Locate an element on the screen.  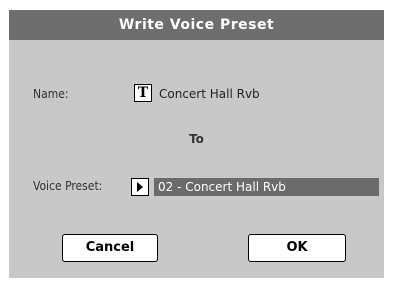
play-arrow-icon is located at coordinates (140, 187).